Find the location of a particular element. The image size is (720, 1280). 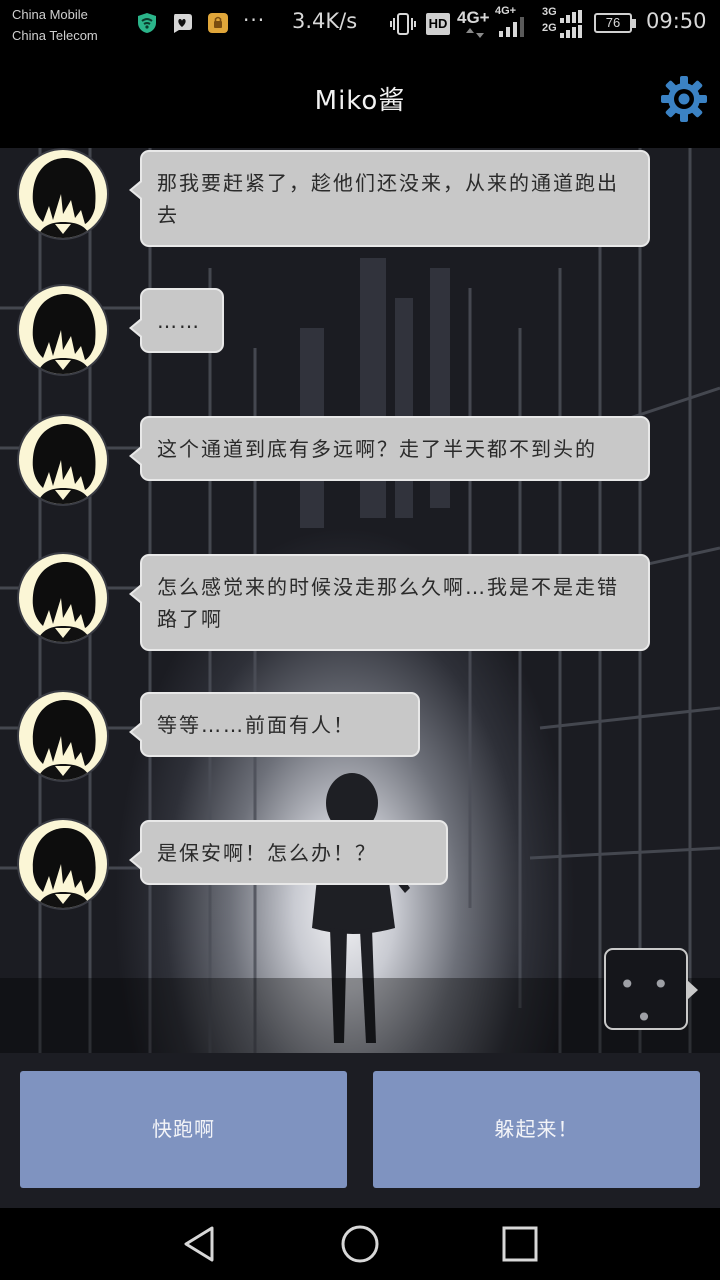

app-header: Miko酱 is located at coordinates (360, 99).